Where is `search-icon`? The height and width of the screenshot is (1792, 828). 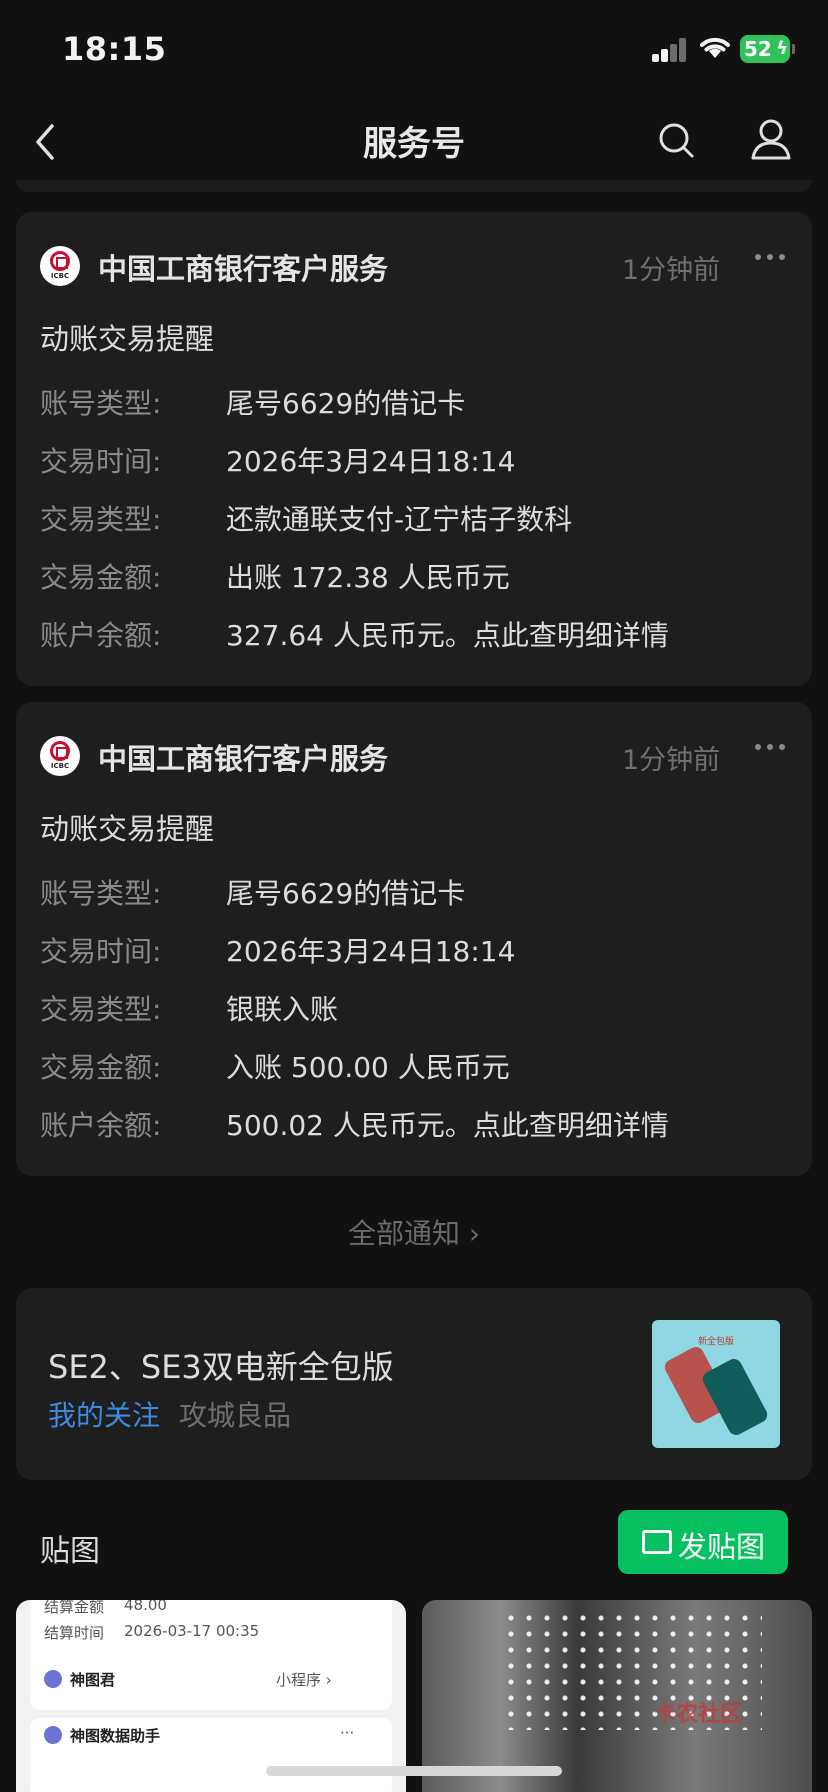 search-icon is located at coordinates (676, 140).